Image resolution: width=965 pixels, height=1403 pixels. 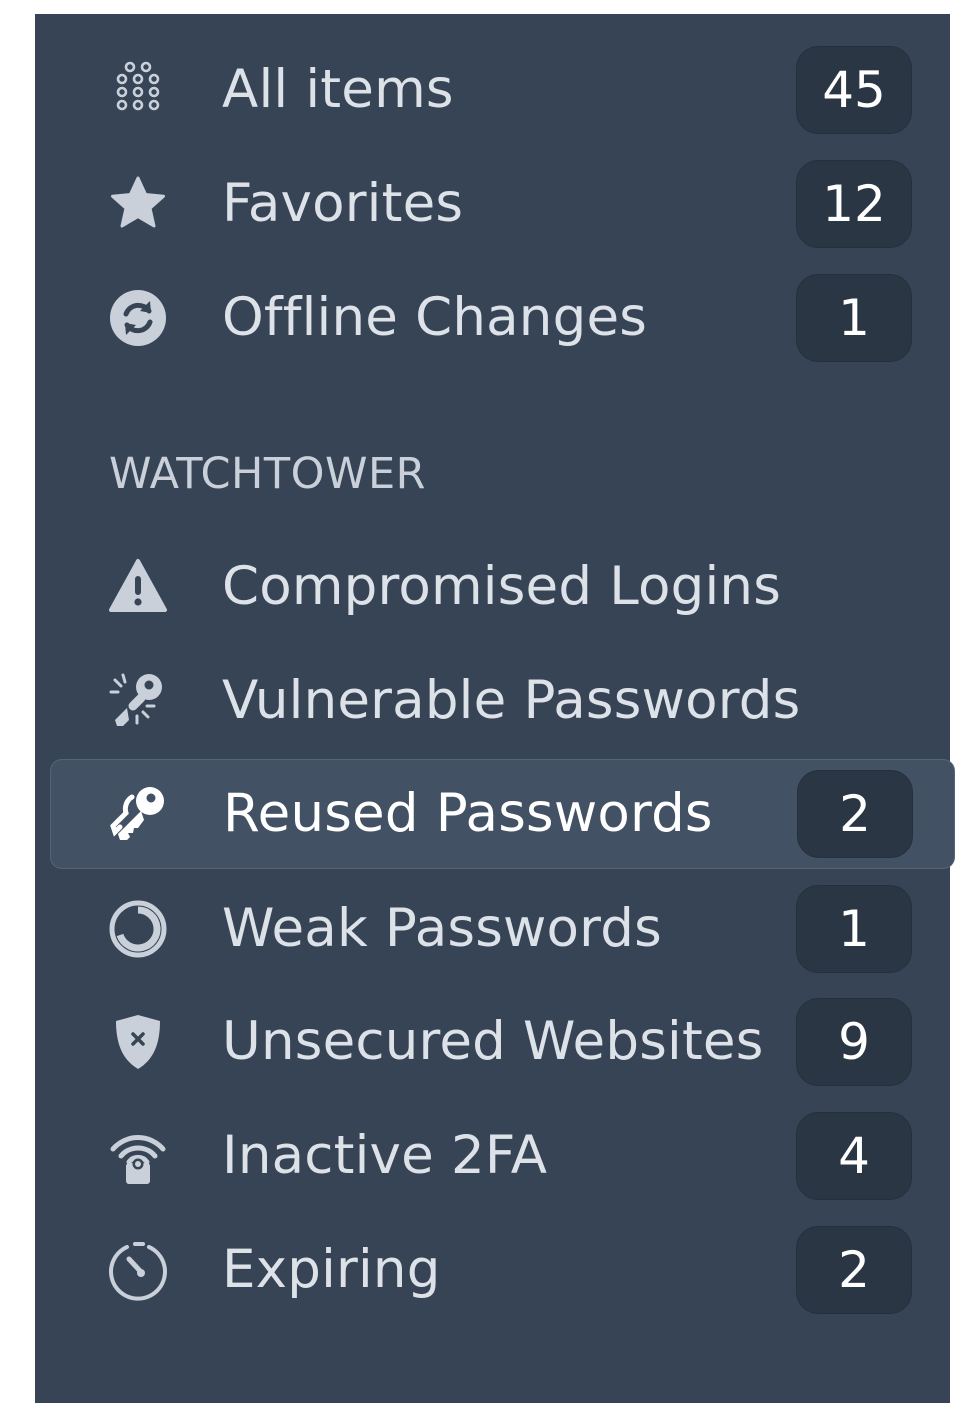 I want to click on lock-signal-icon, so click(x=138, y=1156).